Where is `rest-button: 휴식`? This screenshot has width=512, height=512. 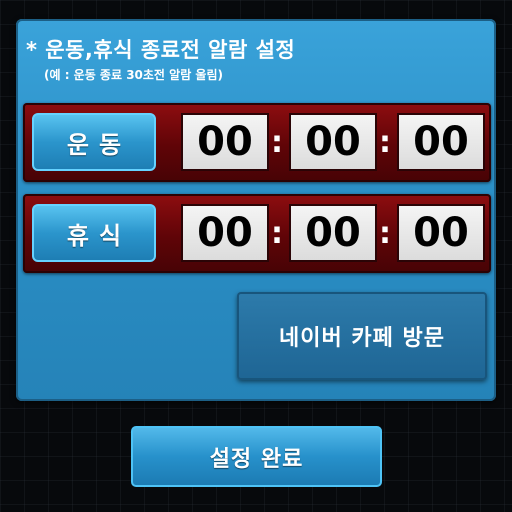
rest-button: 휴식 is located at coordinates (94, 233).